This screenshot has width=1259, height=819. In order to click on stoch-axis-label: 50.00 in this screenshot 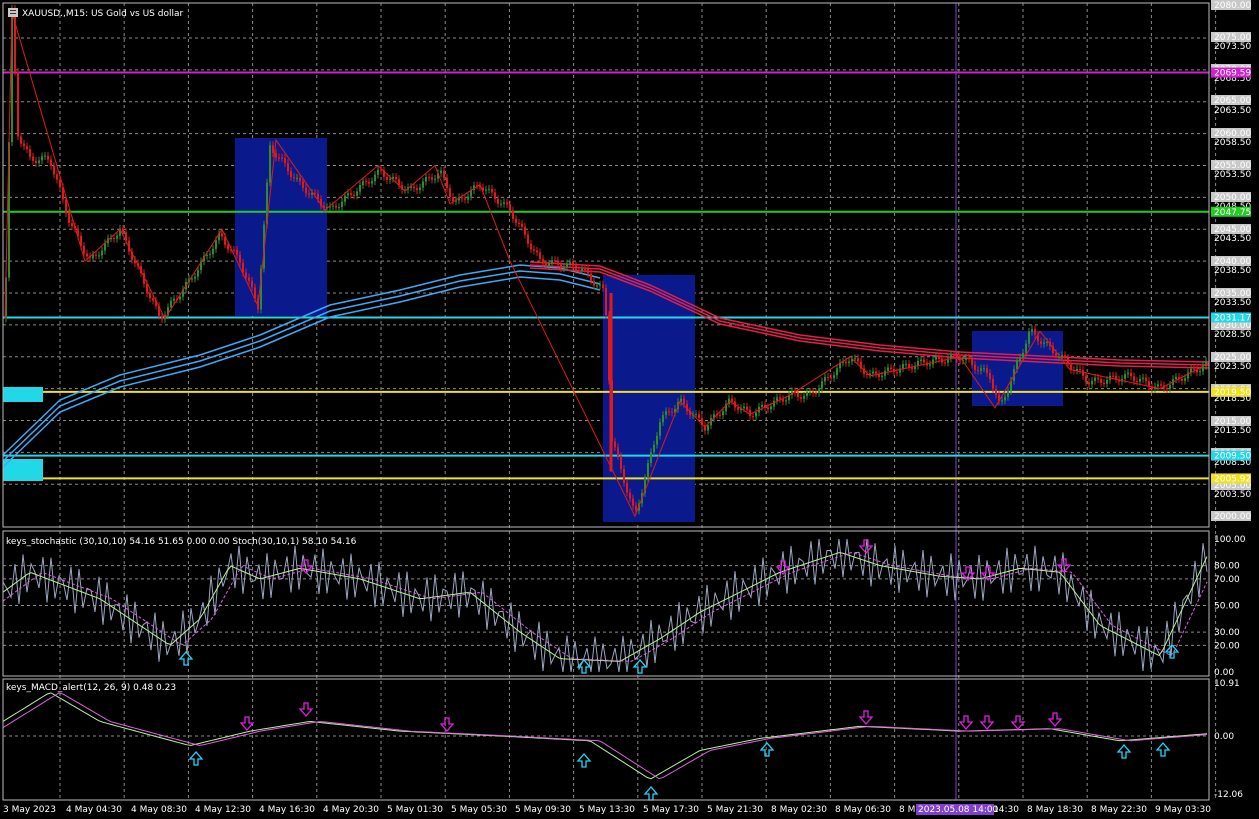, I will do `click(1227, 607)`.